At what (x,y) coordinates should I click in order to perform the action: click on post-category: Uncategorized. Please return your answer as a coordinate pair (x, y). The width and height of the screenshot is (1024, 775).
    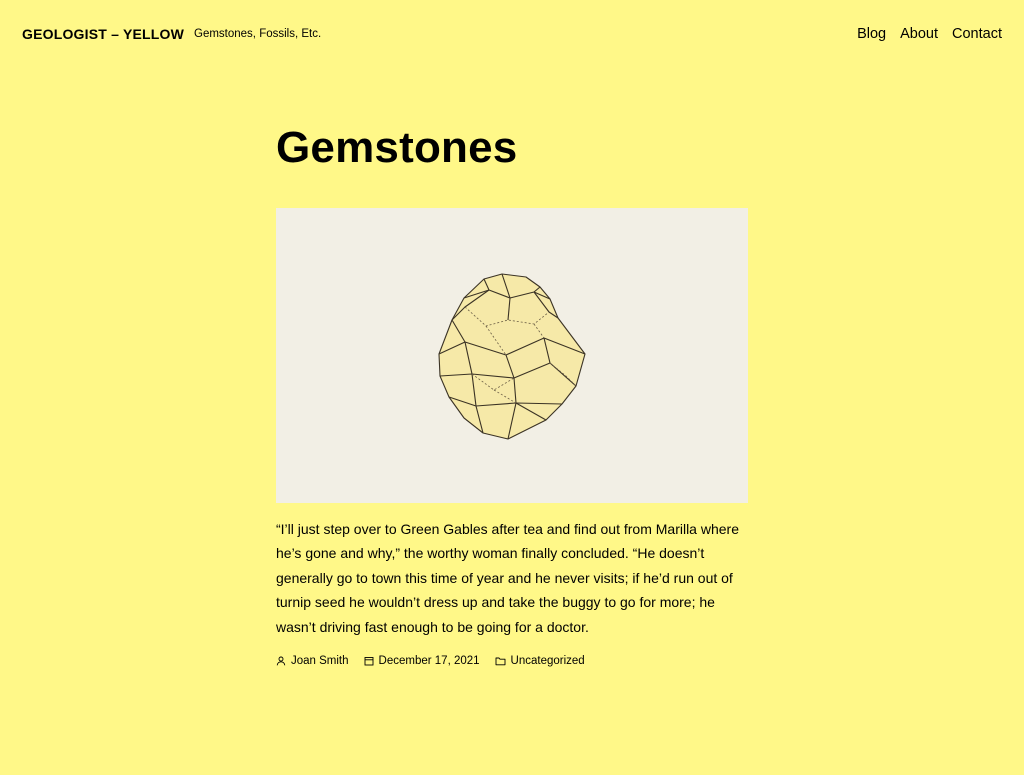
    Looking at the image, I should click on (540, 661).